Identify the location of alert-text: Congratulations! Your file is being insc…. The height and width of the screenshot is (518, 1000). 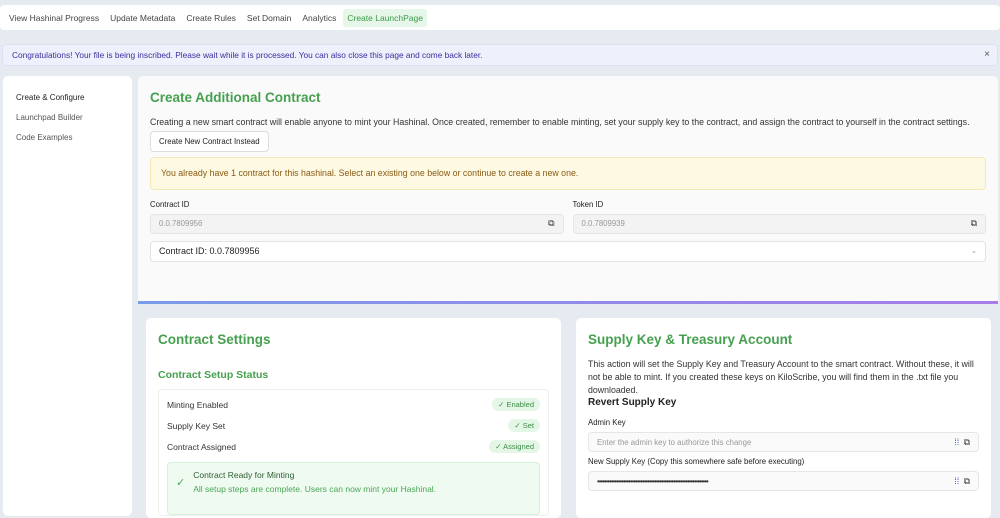
(247, 55).